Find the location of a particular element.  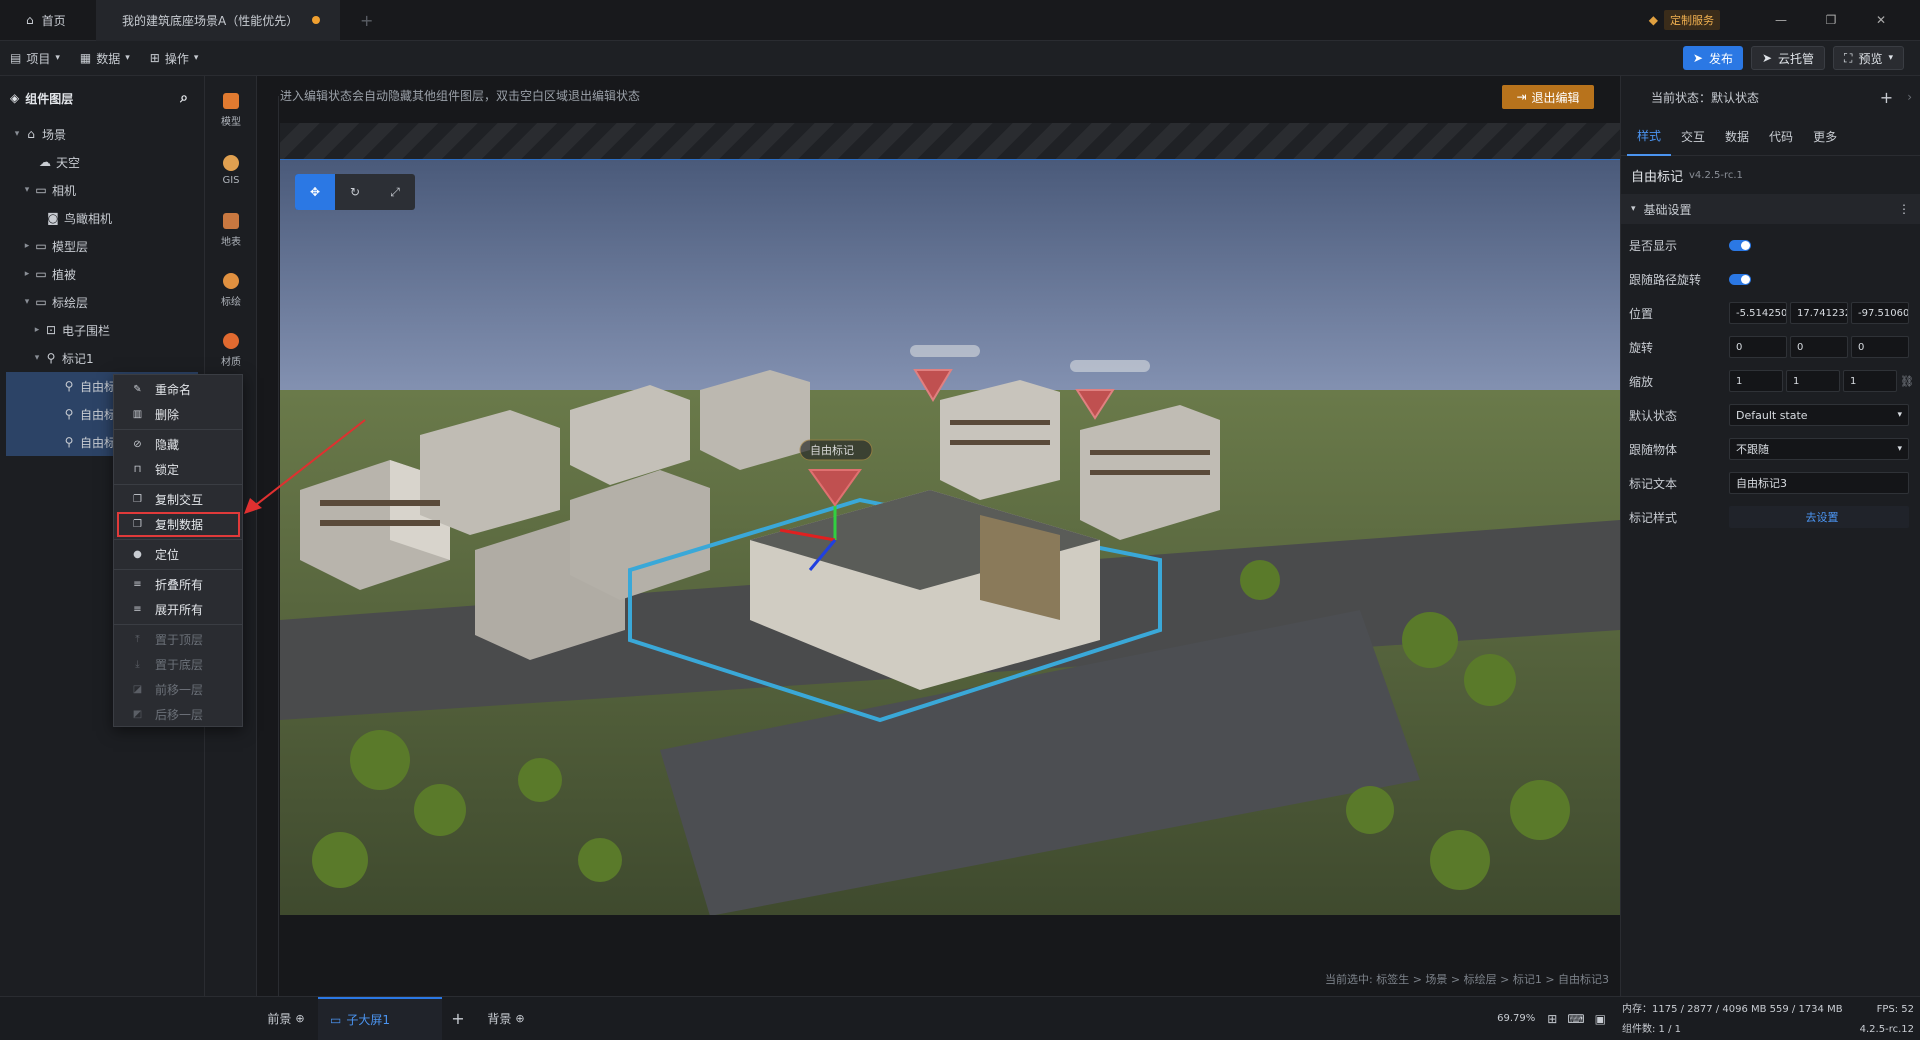

rotate-icon: ↻ is located at coordinates (355, 192).